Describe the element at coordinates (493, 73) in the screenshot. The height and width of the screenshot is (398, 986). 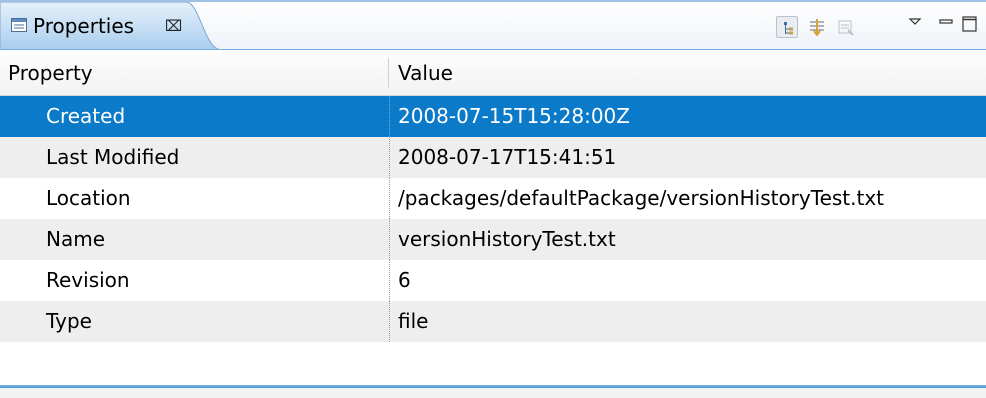
I see `table-header: Property Value` at that location.